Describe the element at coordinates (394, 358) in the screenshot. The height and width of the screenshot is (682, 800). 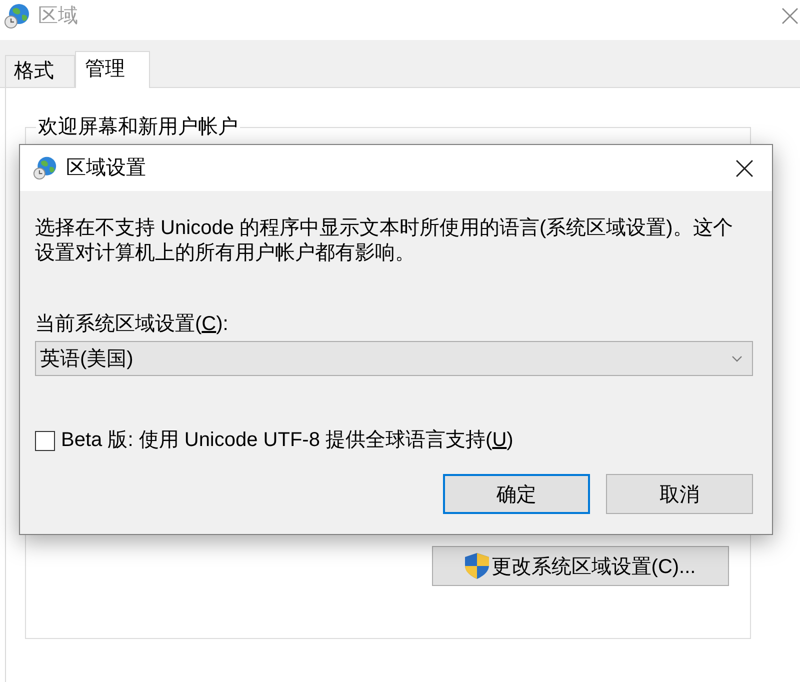
I see `locale-dropdown: 英语(美国)` at that location.